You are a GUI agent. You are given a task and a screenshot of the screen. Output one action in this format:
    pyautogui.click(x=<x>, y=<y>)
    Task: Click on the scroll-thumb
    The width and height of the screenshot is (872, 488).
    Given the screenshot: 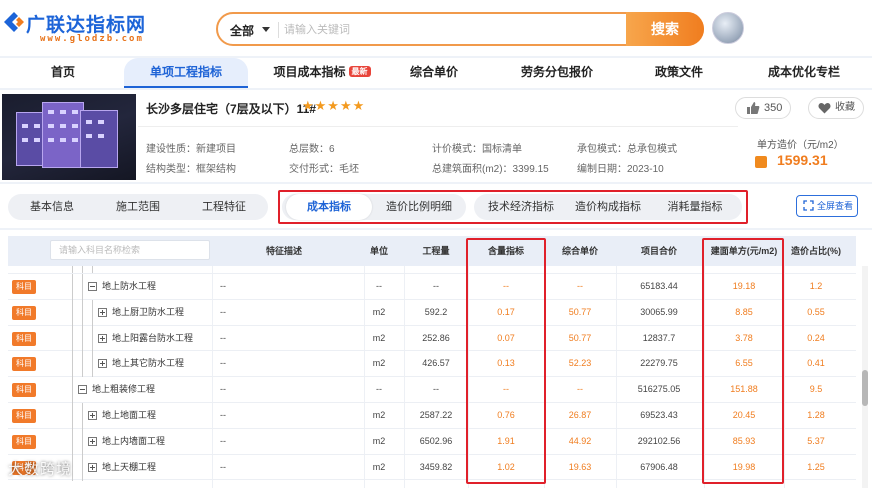 What is the action you would take?
    pyautogui.click(x=865, y=388)
    